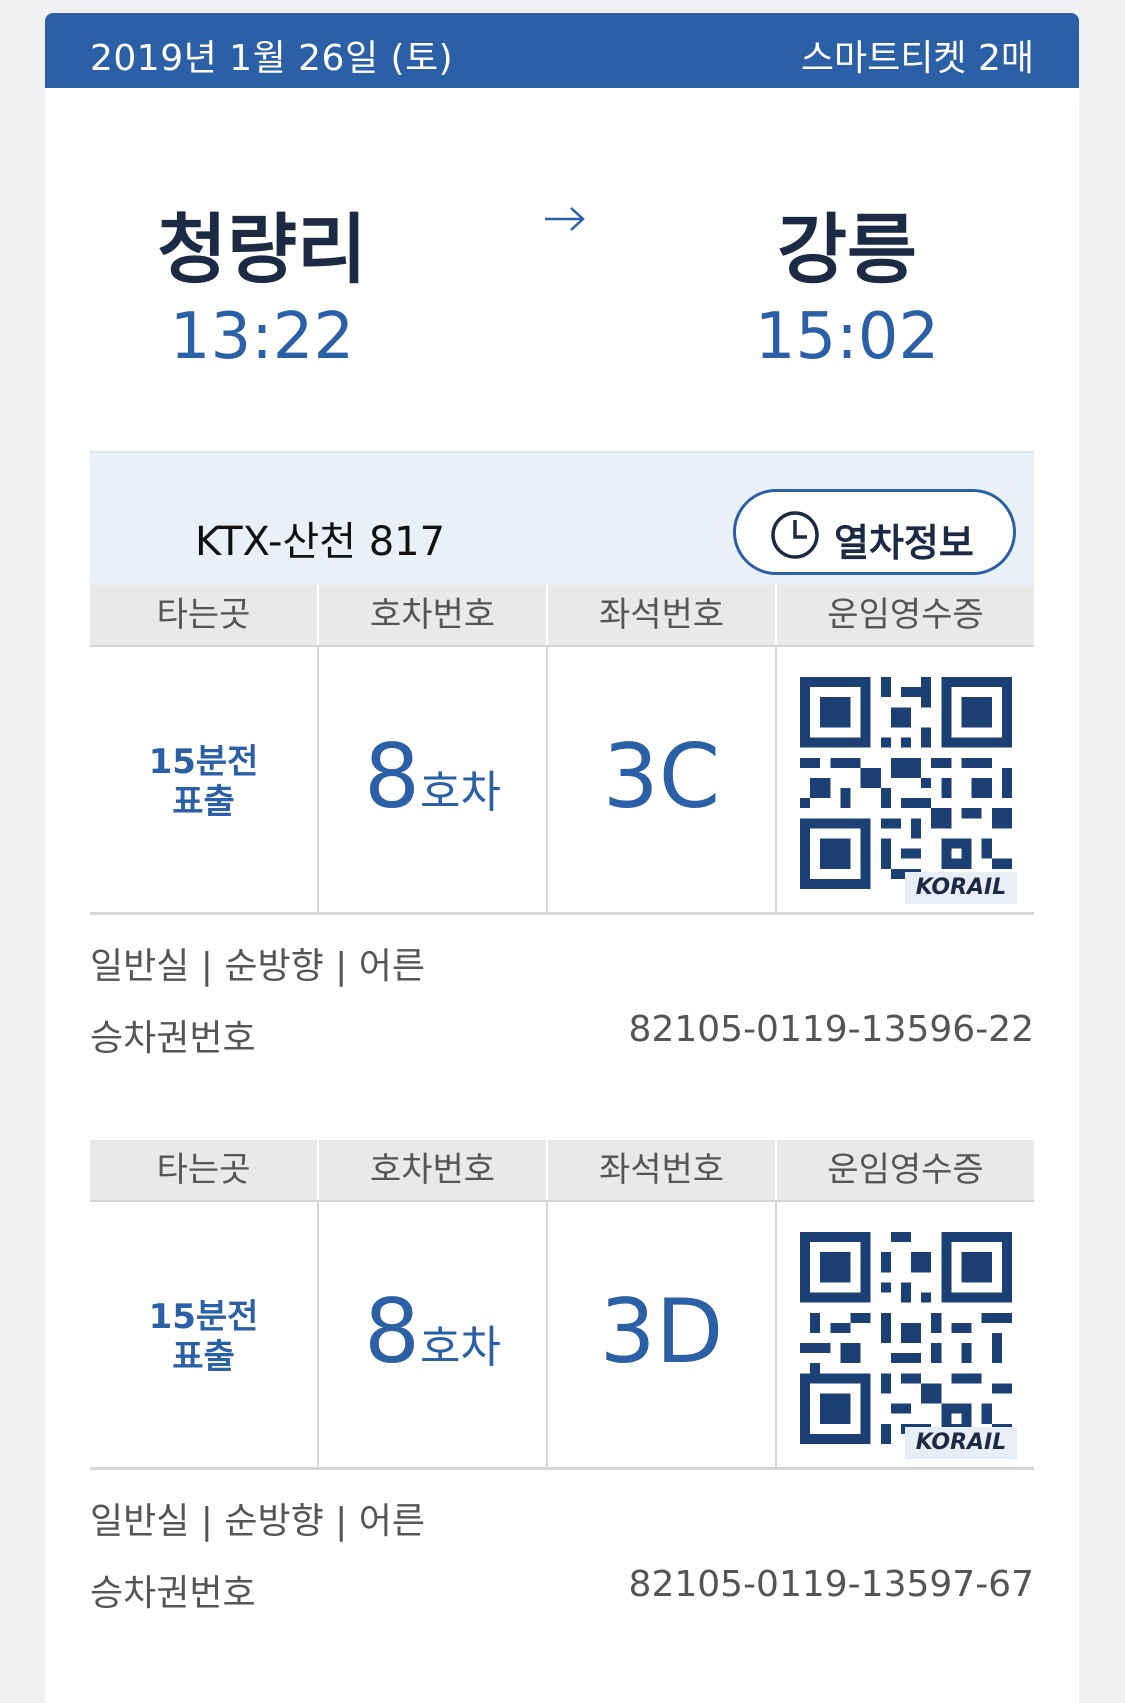  Describe the element at coordinates (562, 1335) in the screenshot. I see `ticket-body-row: 15분전 표출 8호차 3D KORAIL` at that location.